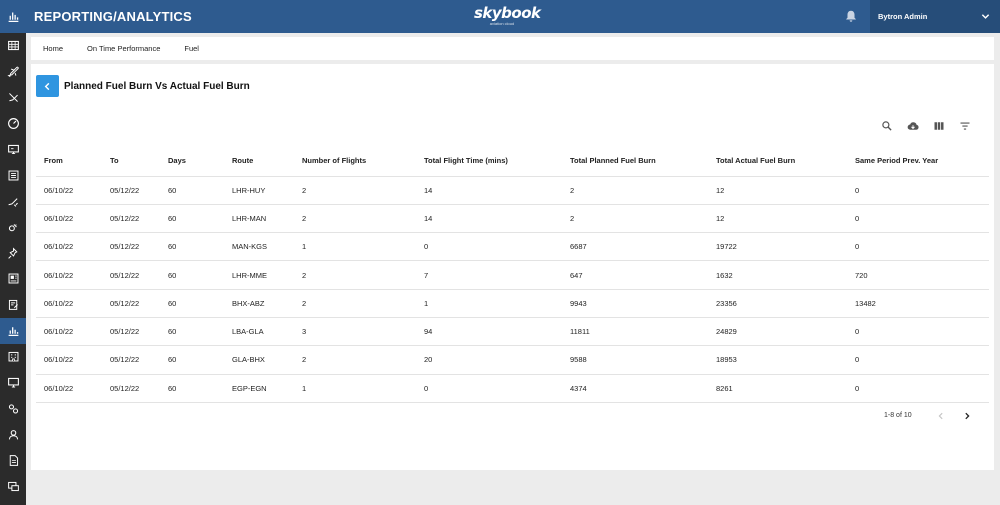  I want to click on col-header-days: Days, so click(192, 161).